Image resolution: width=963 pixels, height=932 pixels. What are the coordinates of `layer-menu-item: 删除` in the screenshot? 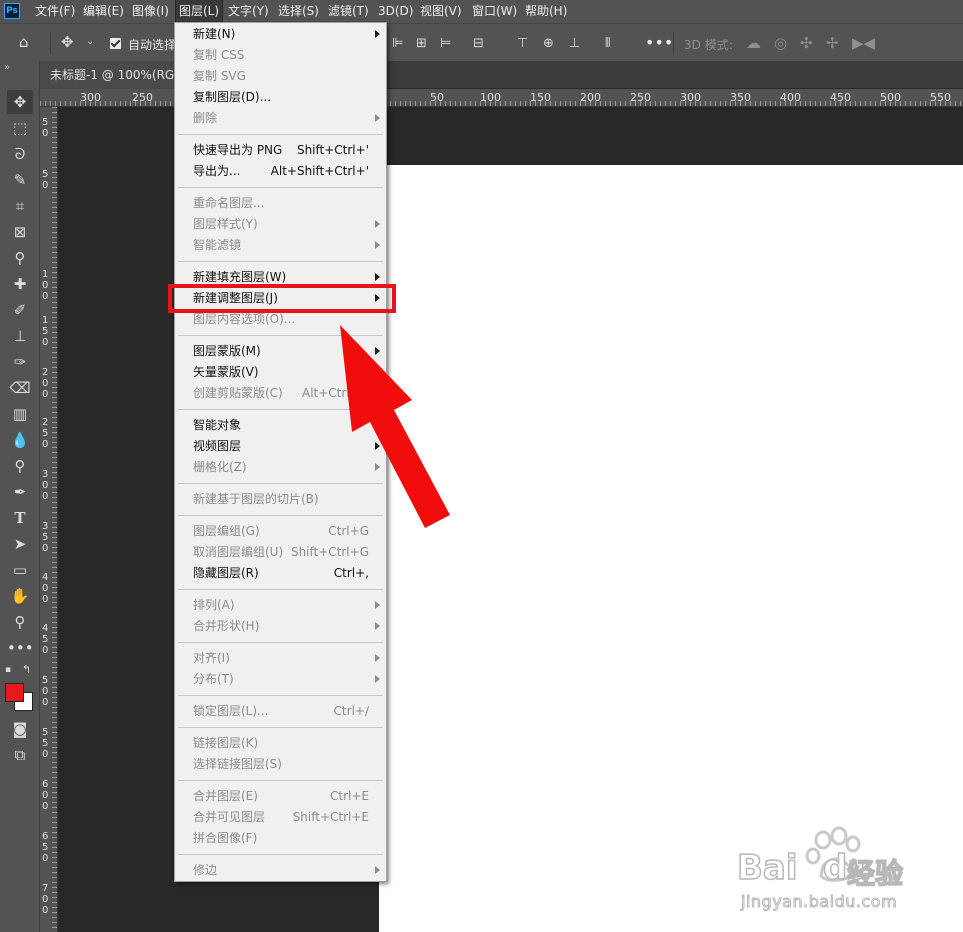 It's located at (280, 118).